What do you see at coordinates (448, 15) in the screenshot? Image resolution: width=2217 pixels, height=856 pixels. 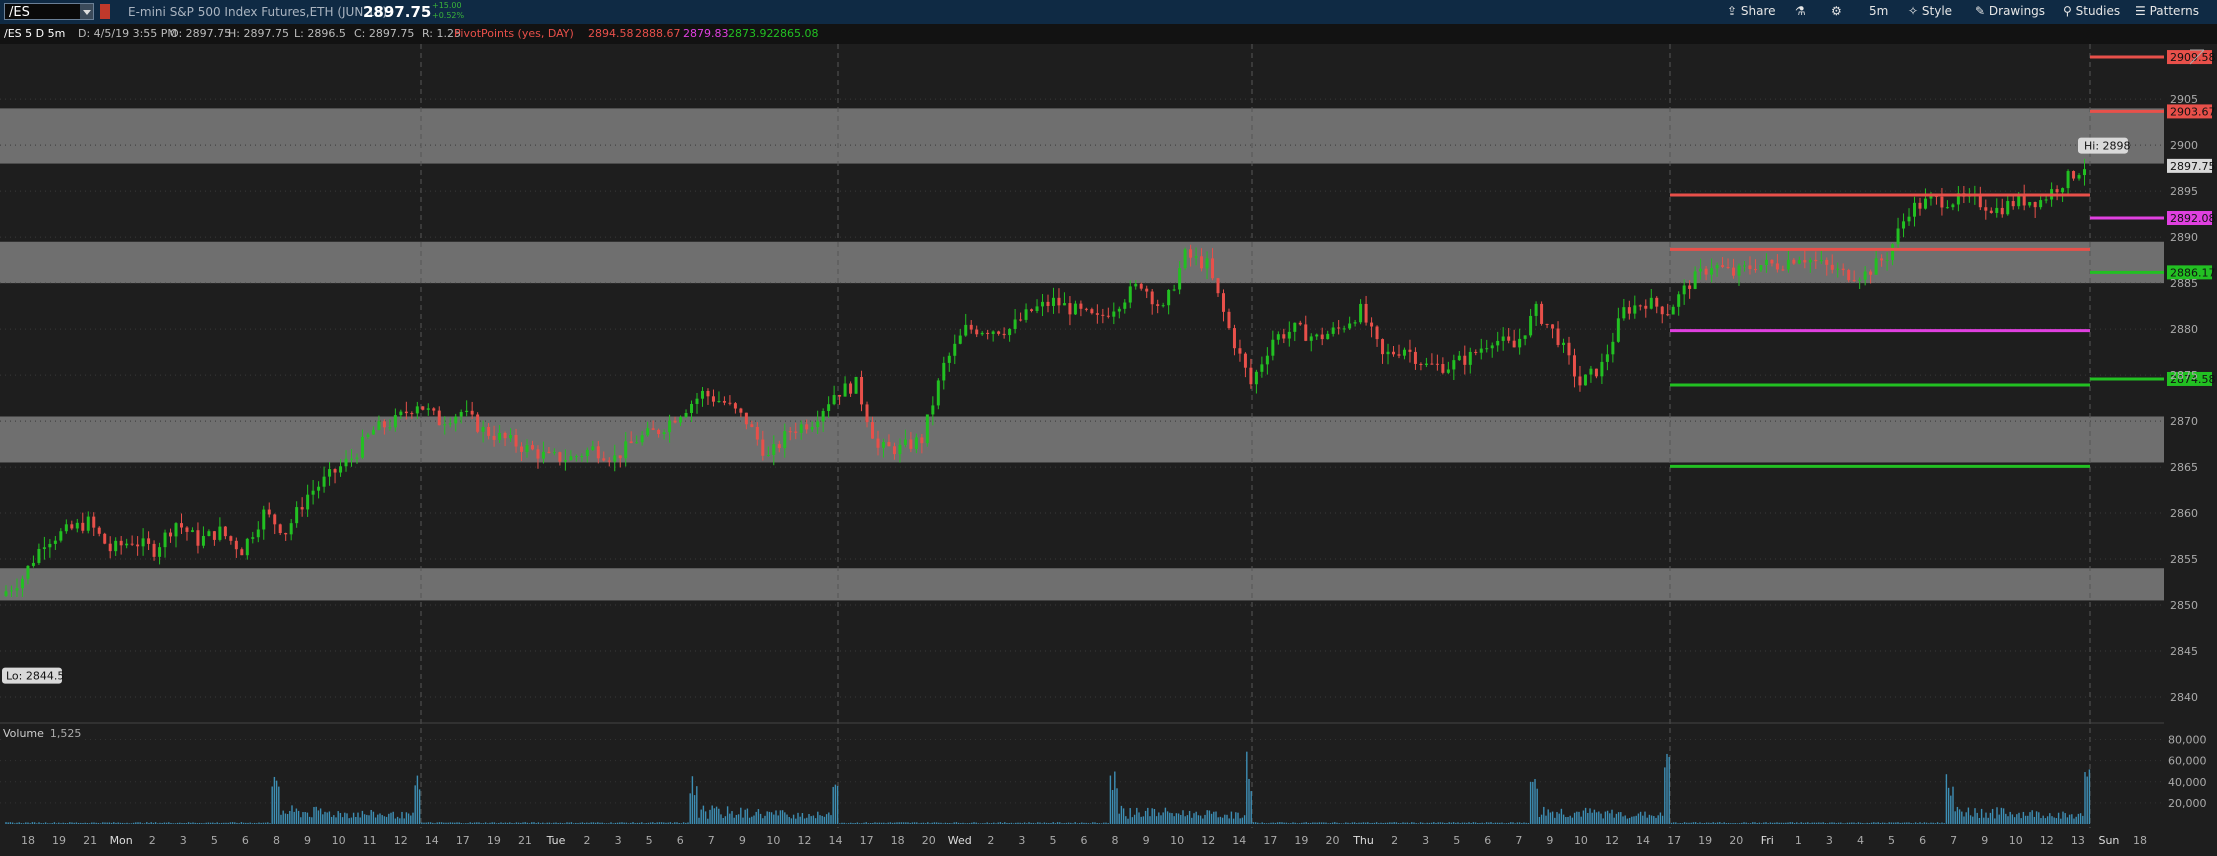 I see `change-percent: +0.52%` at bounding box center [448, 15].